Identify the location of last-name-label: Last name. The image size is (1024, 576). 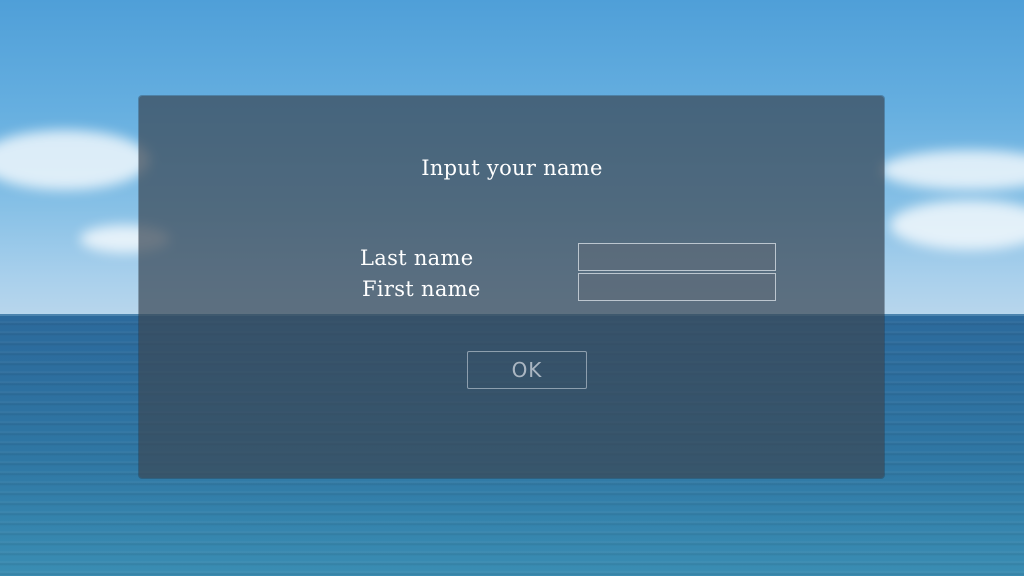
(417, 258).